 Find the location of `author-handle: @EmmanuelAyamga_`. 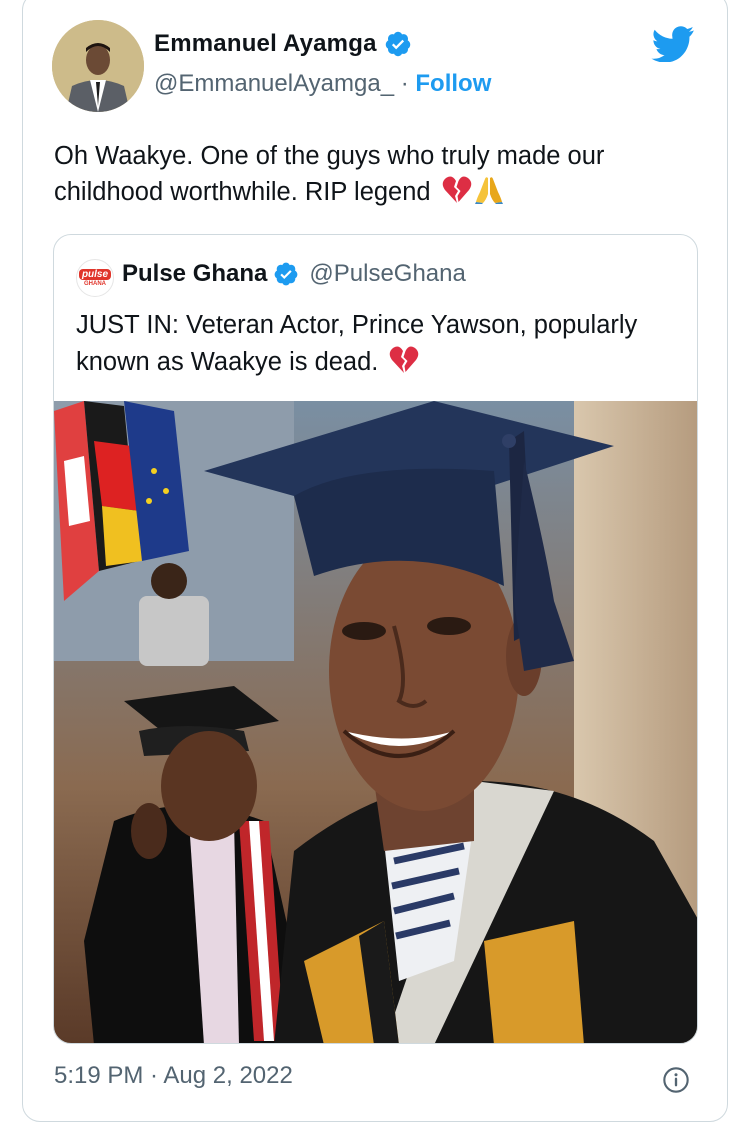

author-handle: @EmmanuelAyamga_ is located at coordinates (274, 84).